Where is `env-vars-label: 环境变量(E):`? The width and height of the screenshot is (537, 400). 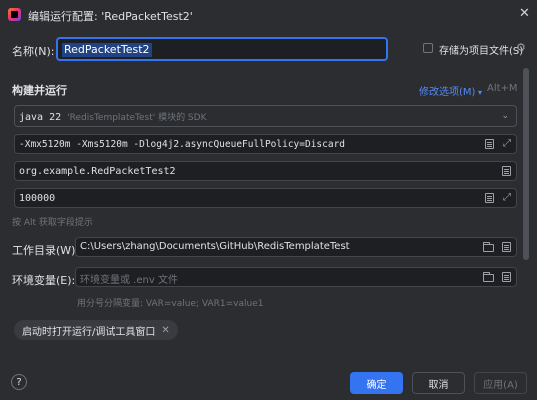
env-vars-label: 环境变量(E): is located at coordinates (44, 280).